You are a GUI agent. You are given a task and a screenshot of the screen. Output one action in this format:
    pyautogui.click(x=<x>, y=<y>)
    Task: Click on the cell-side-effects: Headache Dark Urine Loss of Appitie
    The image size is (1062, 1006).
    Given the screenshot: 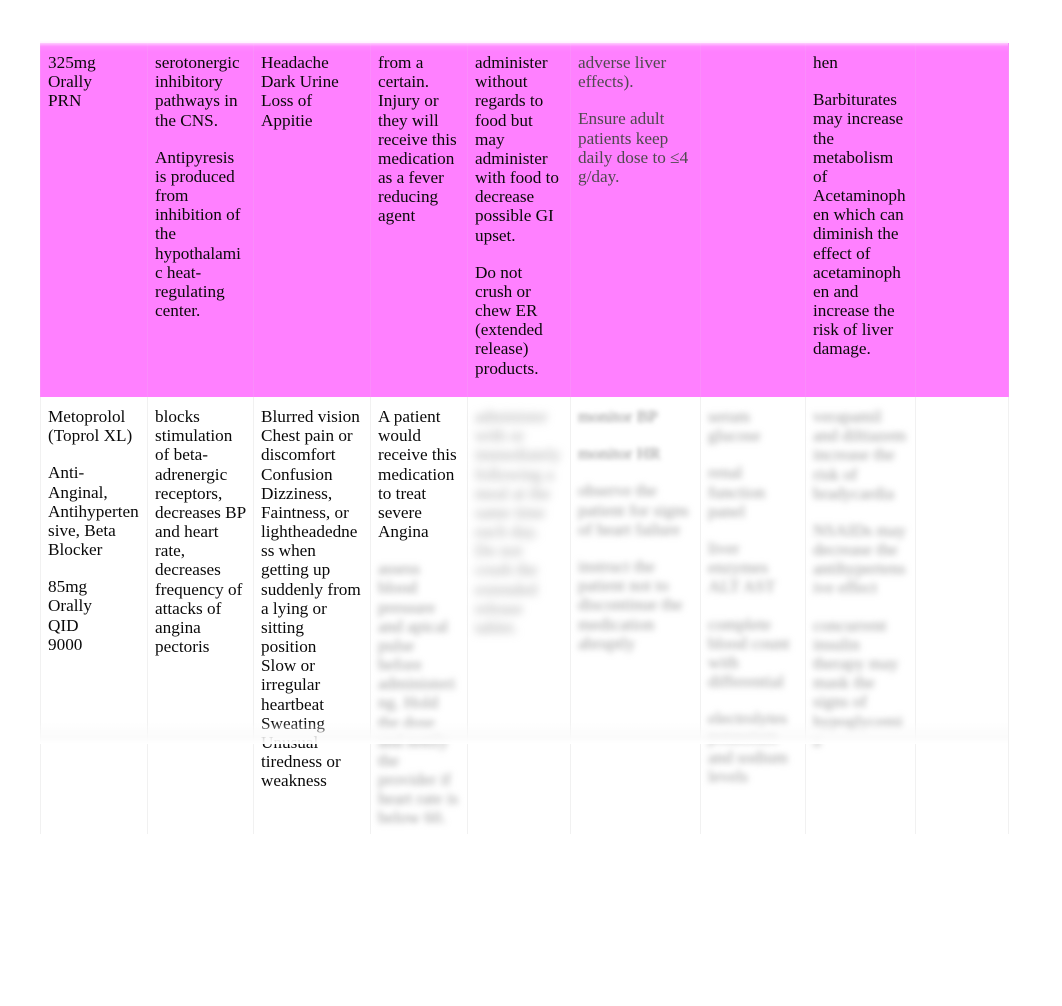 What is the action you would take?
    pyautogui.click(x=312, y=220)
    